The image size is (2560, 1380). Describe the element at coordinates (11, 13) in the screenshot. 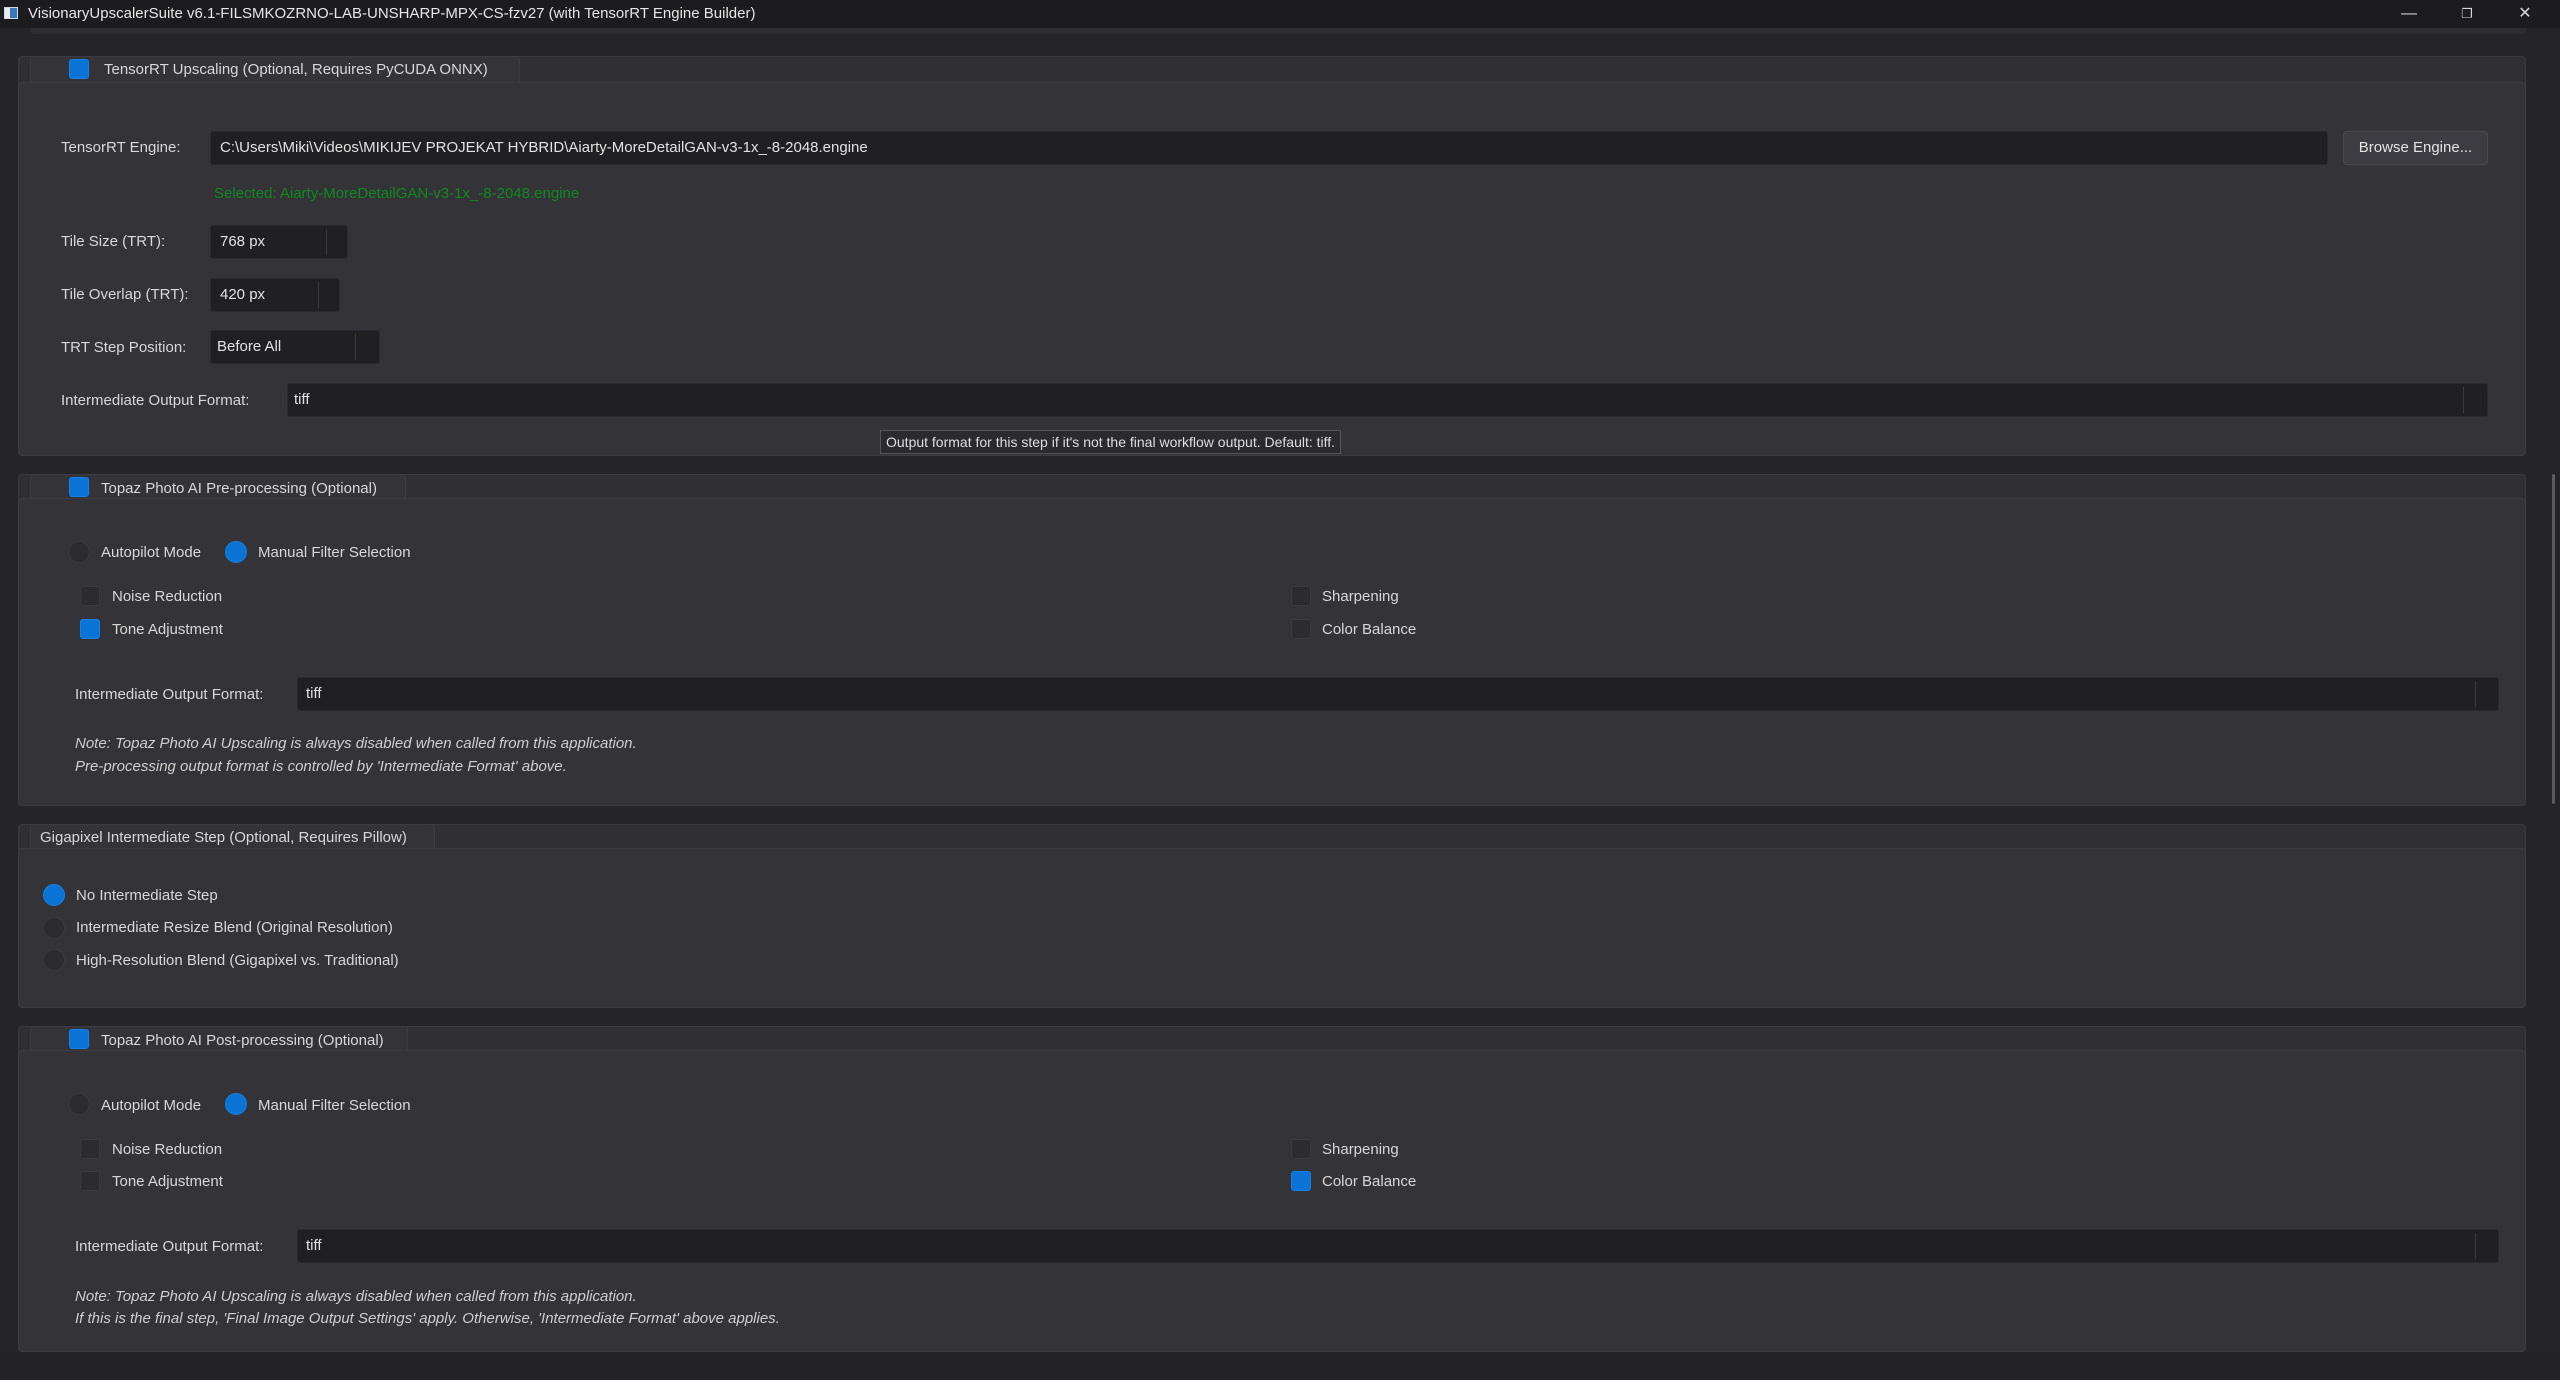

I see `app-icon` at that location.